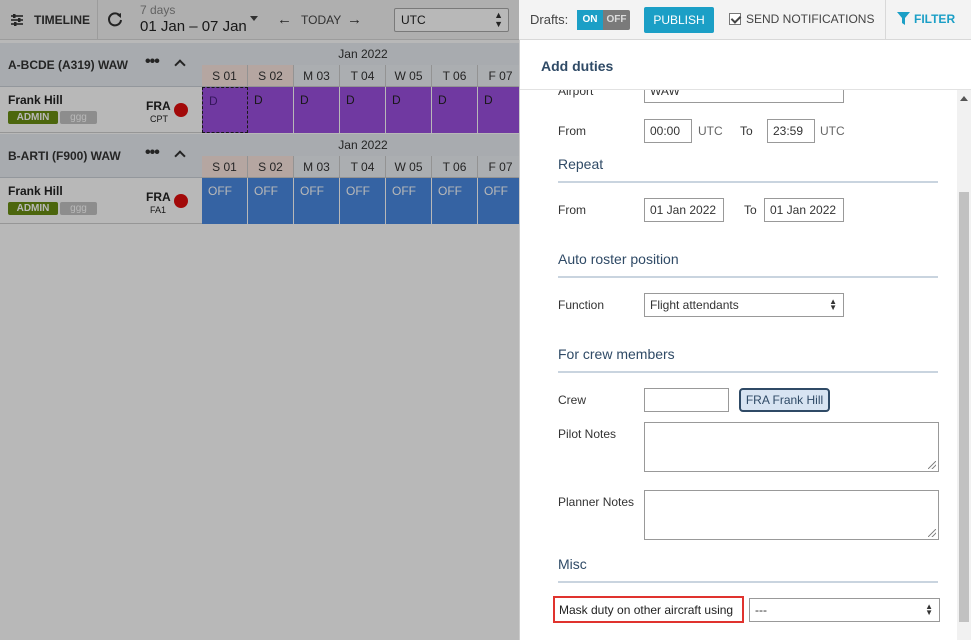  I want to click on send-notifications-checkbox: SEND NOTIFICATIONS, so click(801, 19).